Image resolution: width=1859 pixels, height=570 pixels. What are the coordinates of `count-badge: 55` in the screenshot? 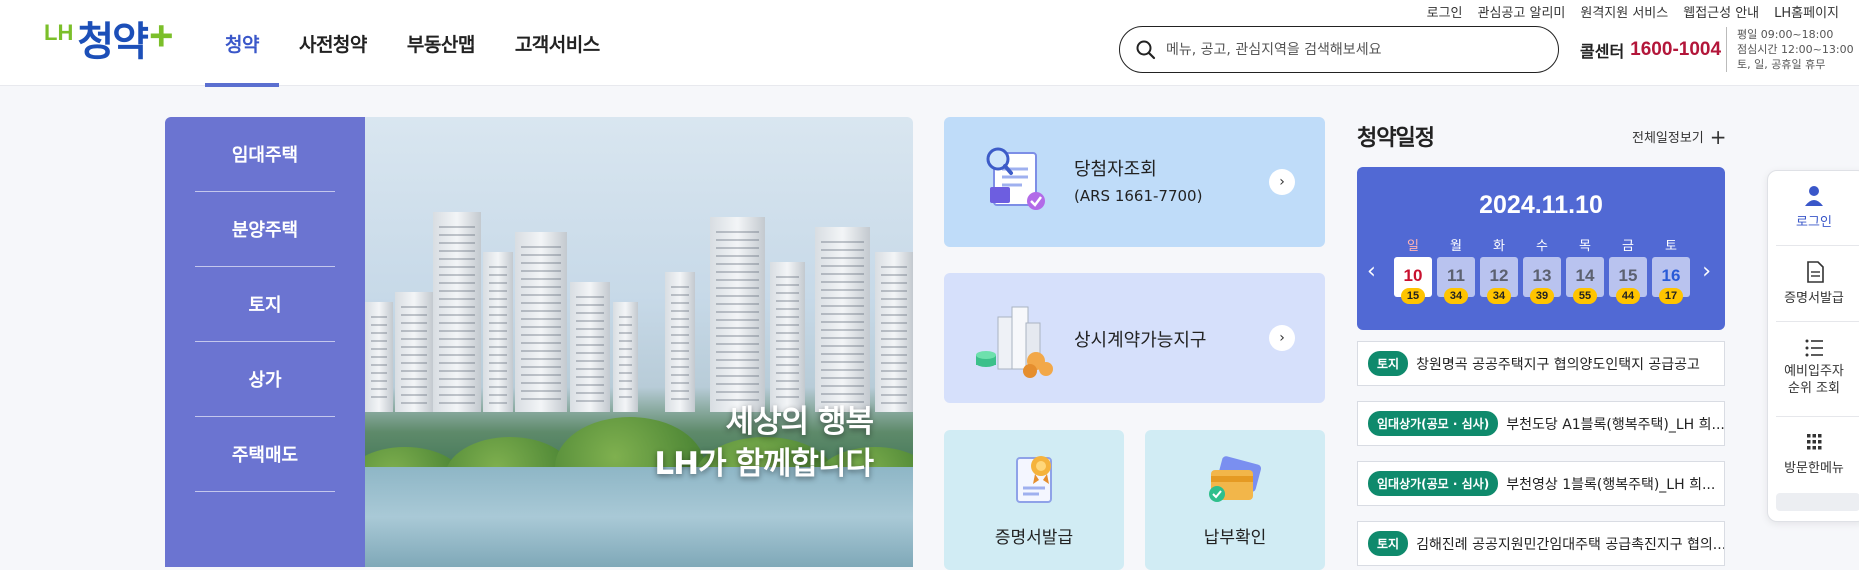 It's located at (1585, 296).